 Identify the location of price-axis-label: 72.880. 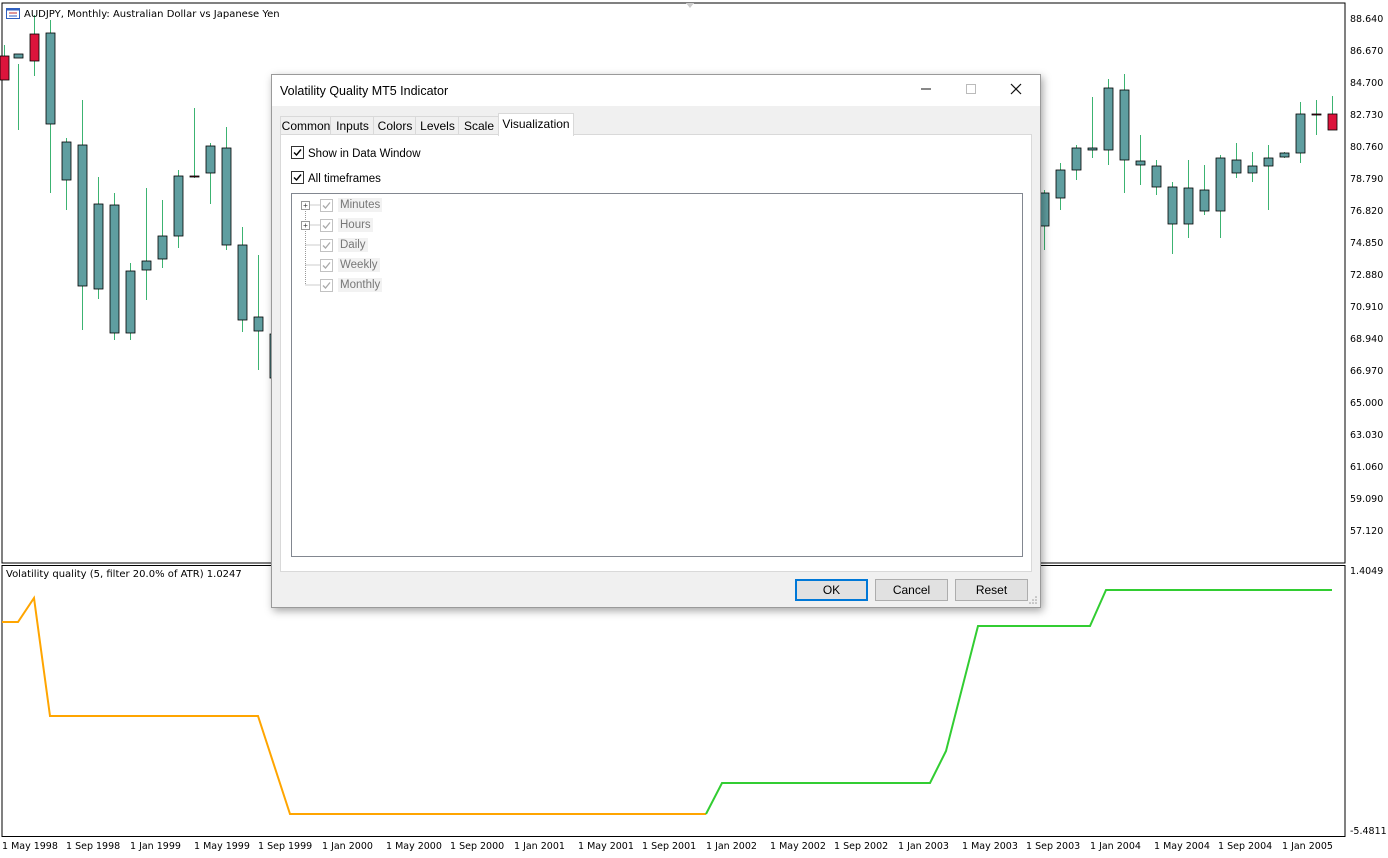
(1367, 275).